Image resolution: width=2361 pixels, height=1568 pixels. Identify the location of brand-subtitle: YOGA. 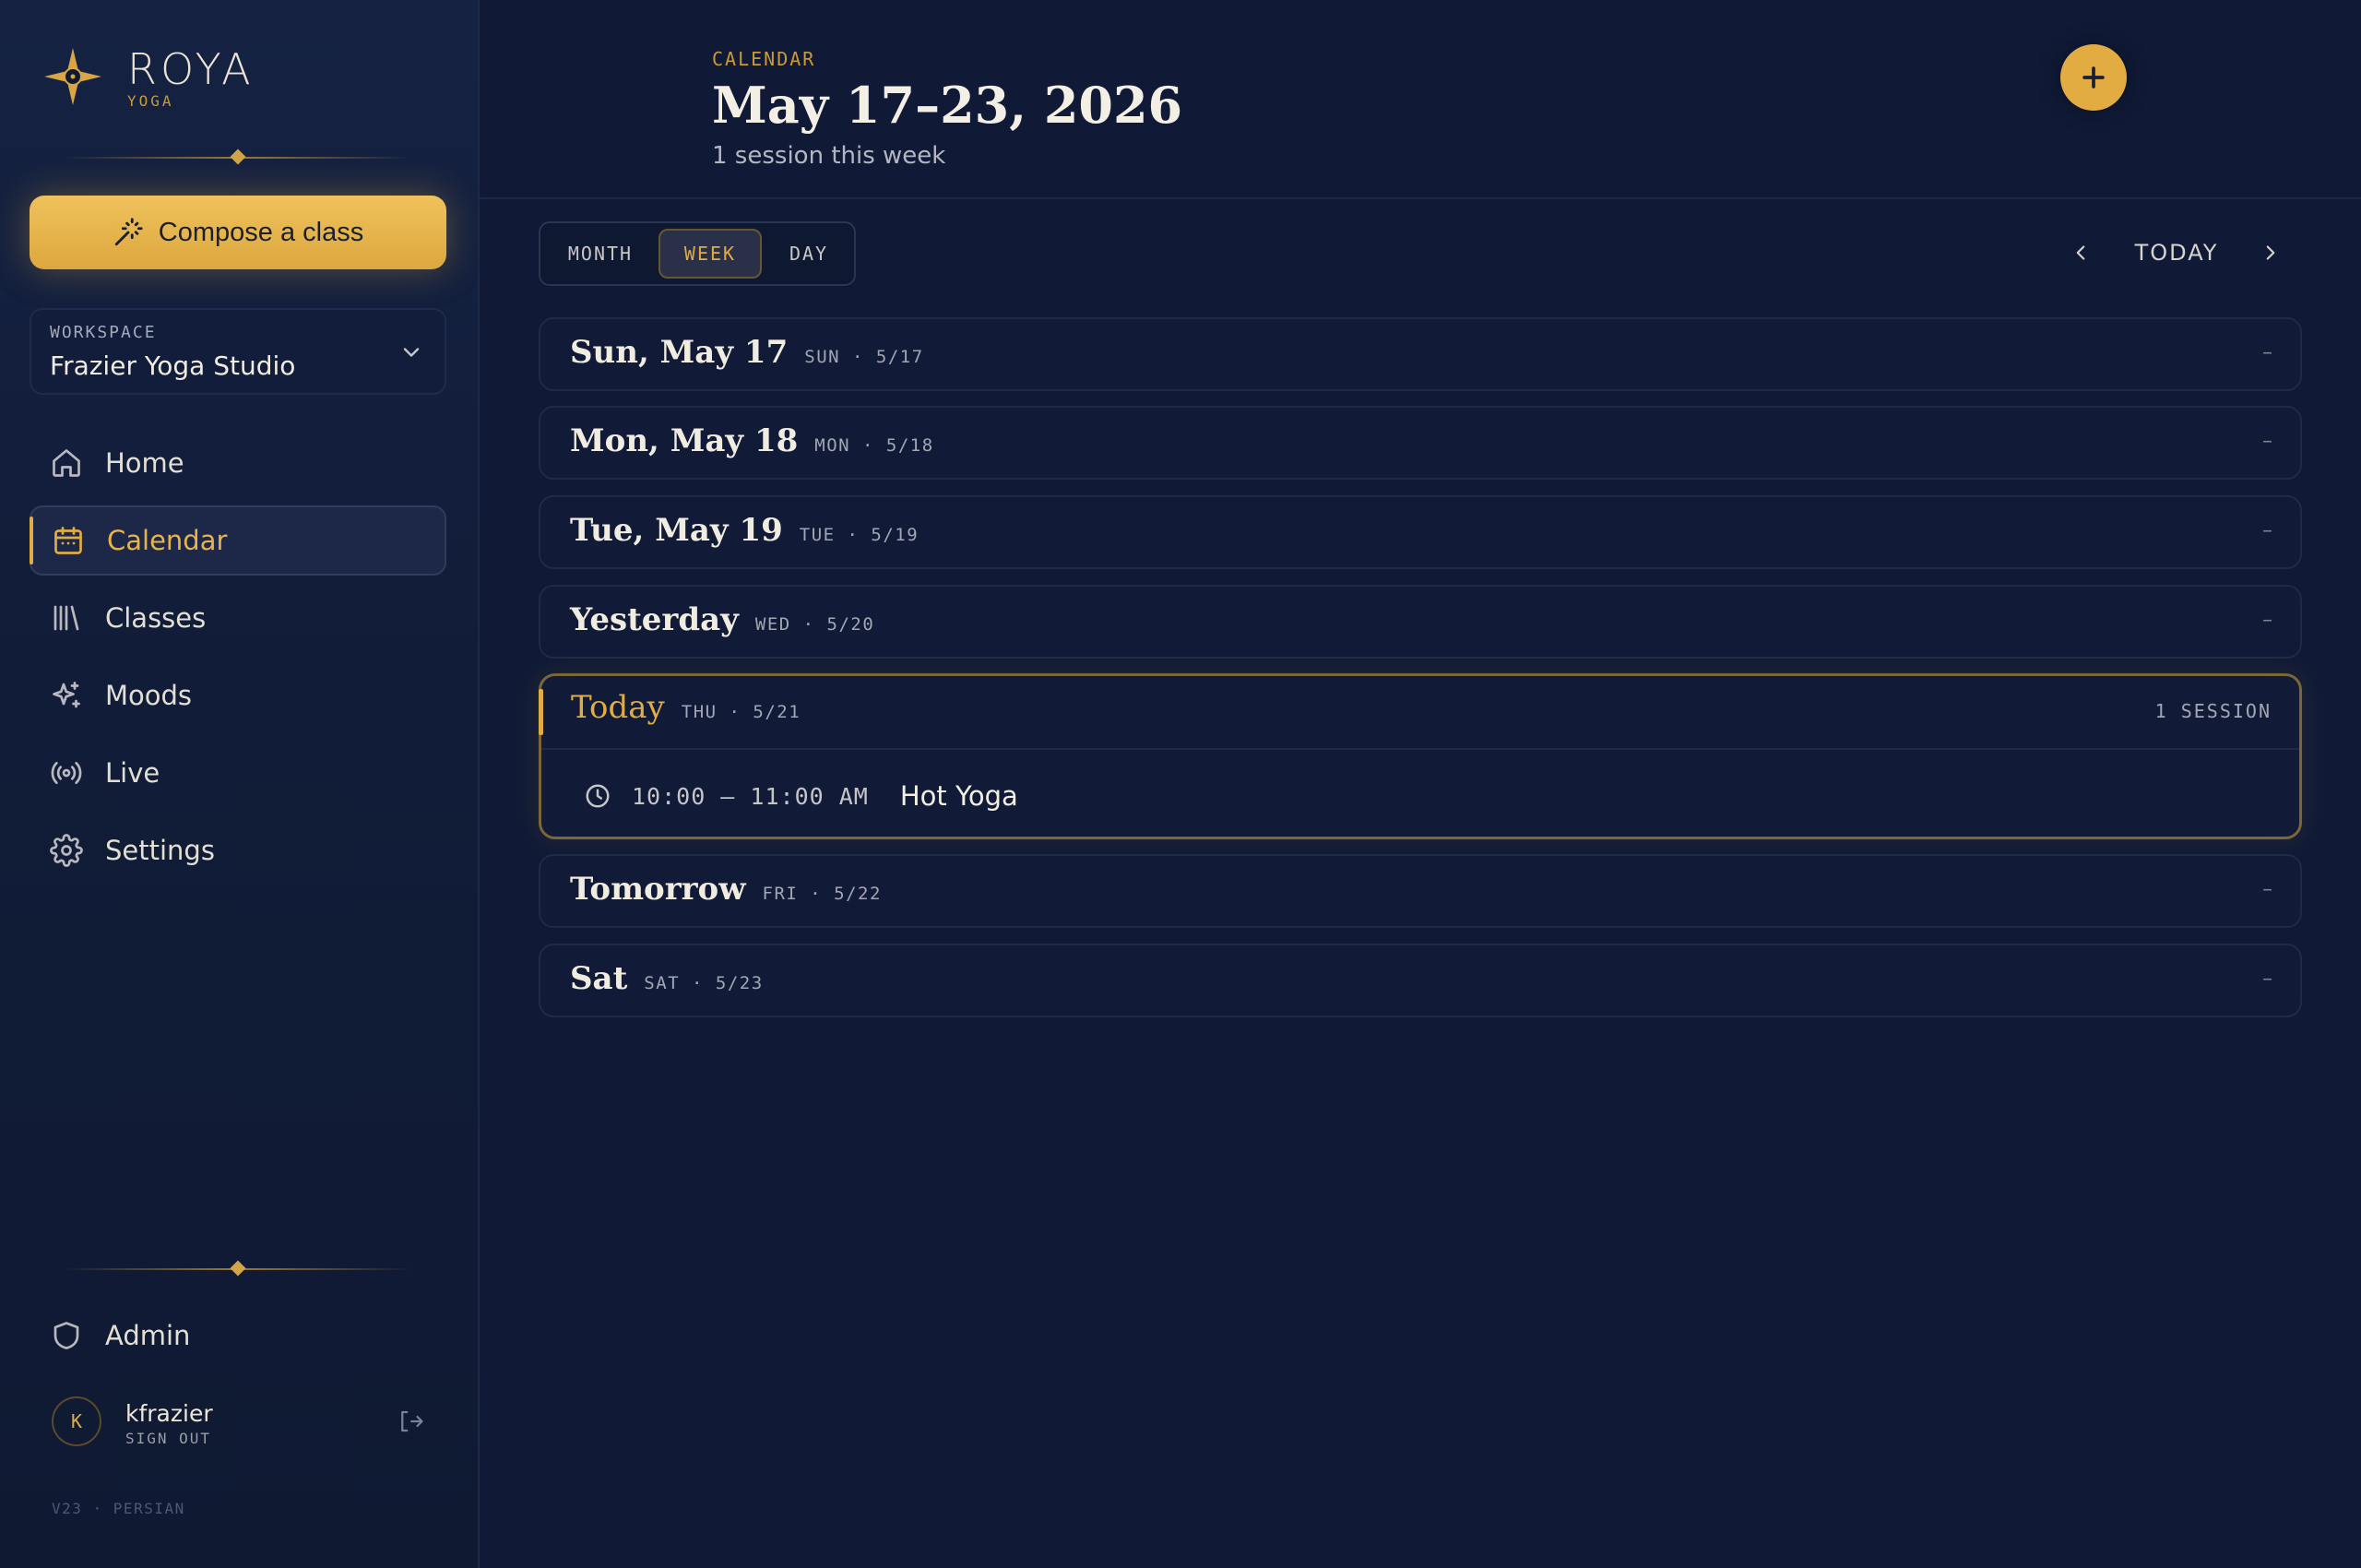
(150, 101).